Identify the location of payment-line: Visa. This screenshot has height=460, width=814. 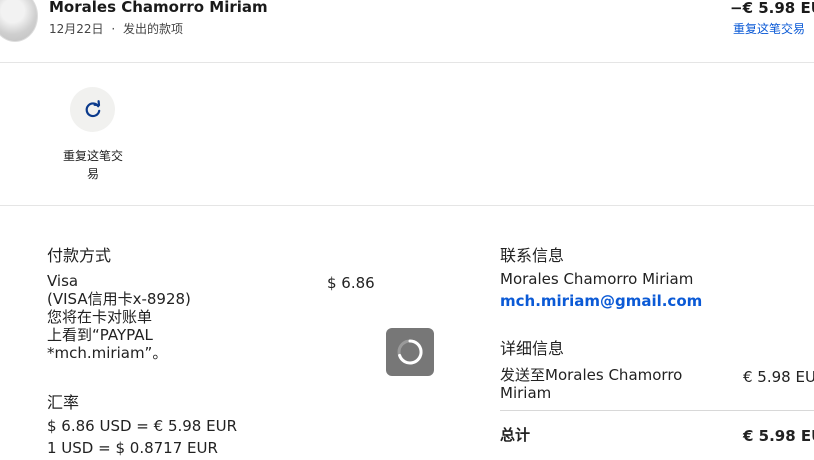
(63, 281).